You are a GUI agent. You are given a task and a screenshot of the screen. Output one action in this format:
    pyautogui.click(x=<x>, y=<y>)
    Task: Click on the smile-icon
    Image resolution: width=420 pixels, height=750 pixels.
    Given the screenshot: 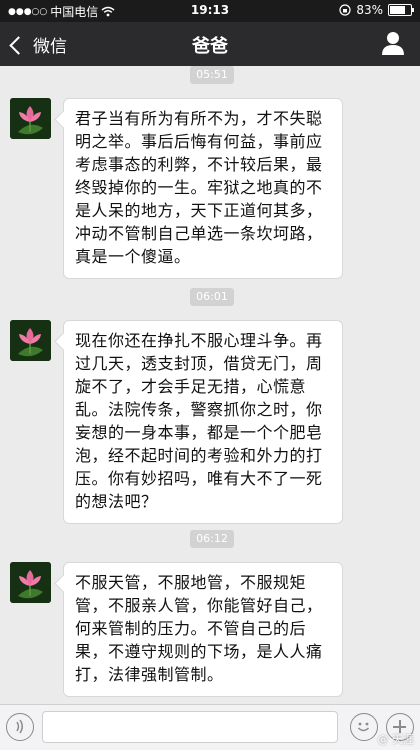 What is the action you would take?
    pyautogui.click(x=363, y=727)
    